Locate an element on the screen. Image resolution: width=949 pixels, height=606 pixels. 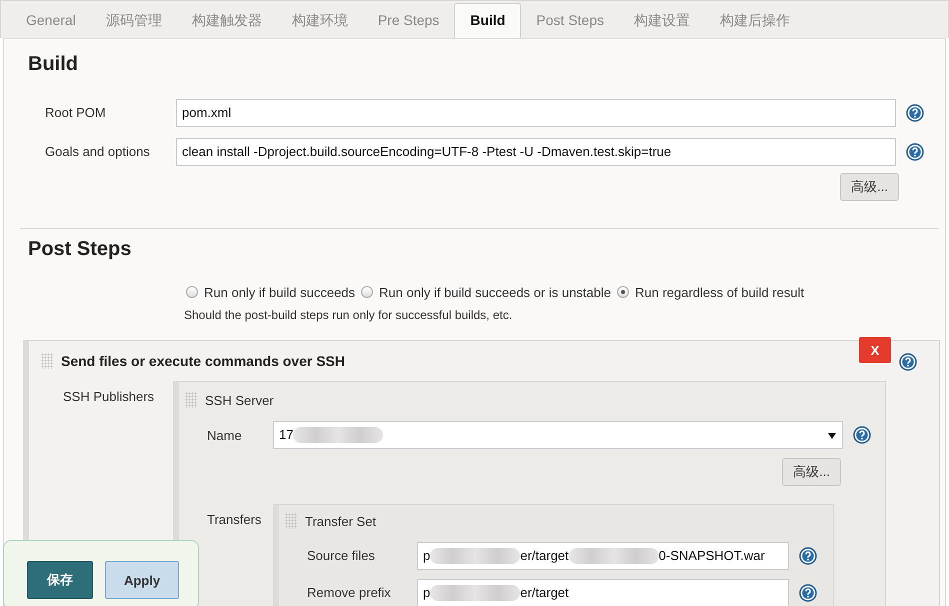
section-heading: Post Steps is located at coordinates (79, 249).